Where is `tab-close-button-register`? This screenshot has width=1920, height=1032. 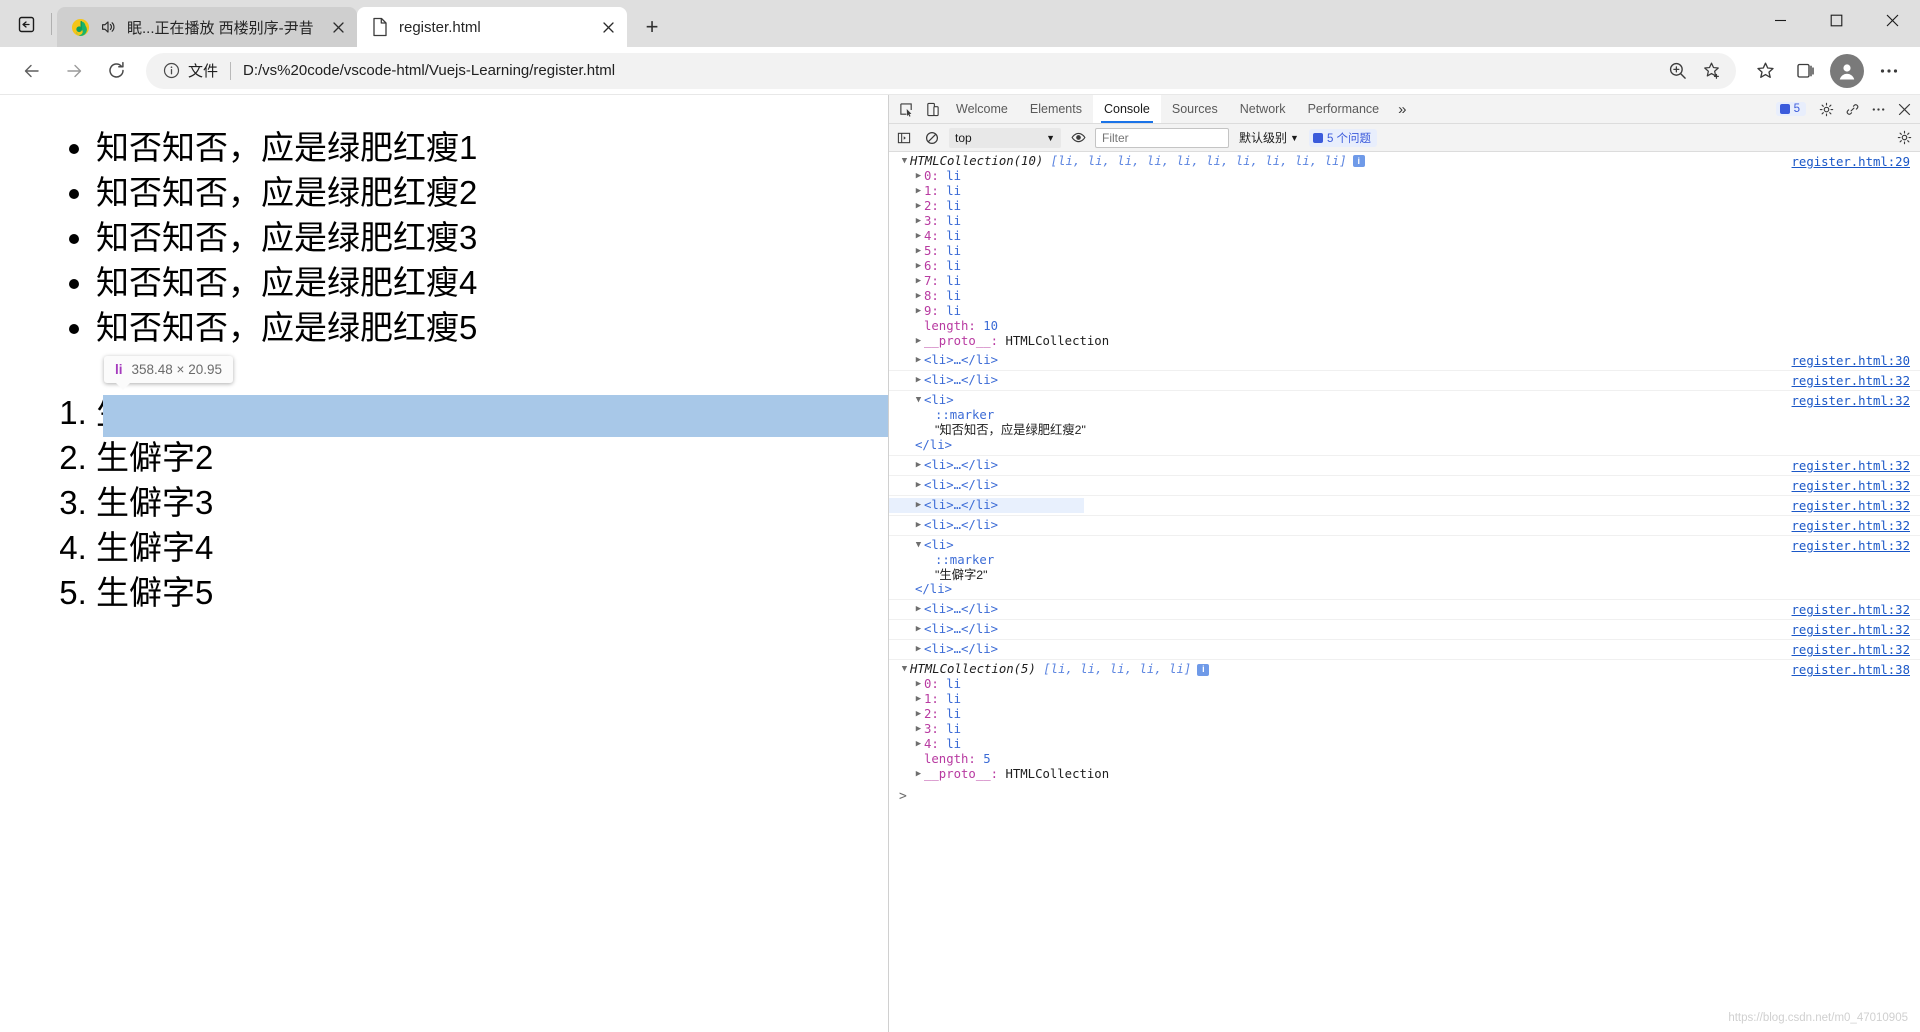
tab-close-button-register is located at coordinates (608, 27).